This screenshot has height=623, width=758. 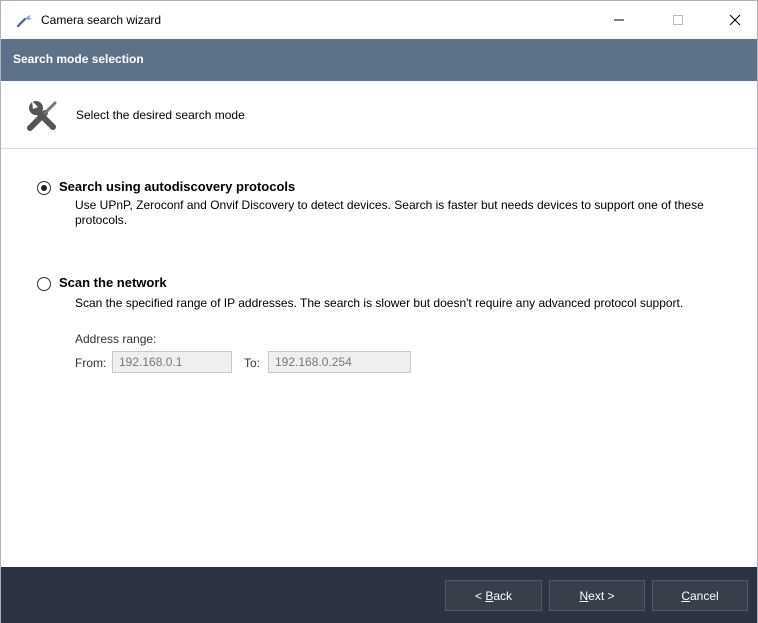 I want to click on back-prefix: <, so click(x=480, y=595).